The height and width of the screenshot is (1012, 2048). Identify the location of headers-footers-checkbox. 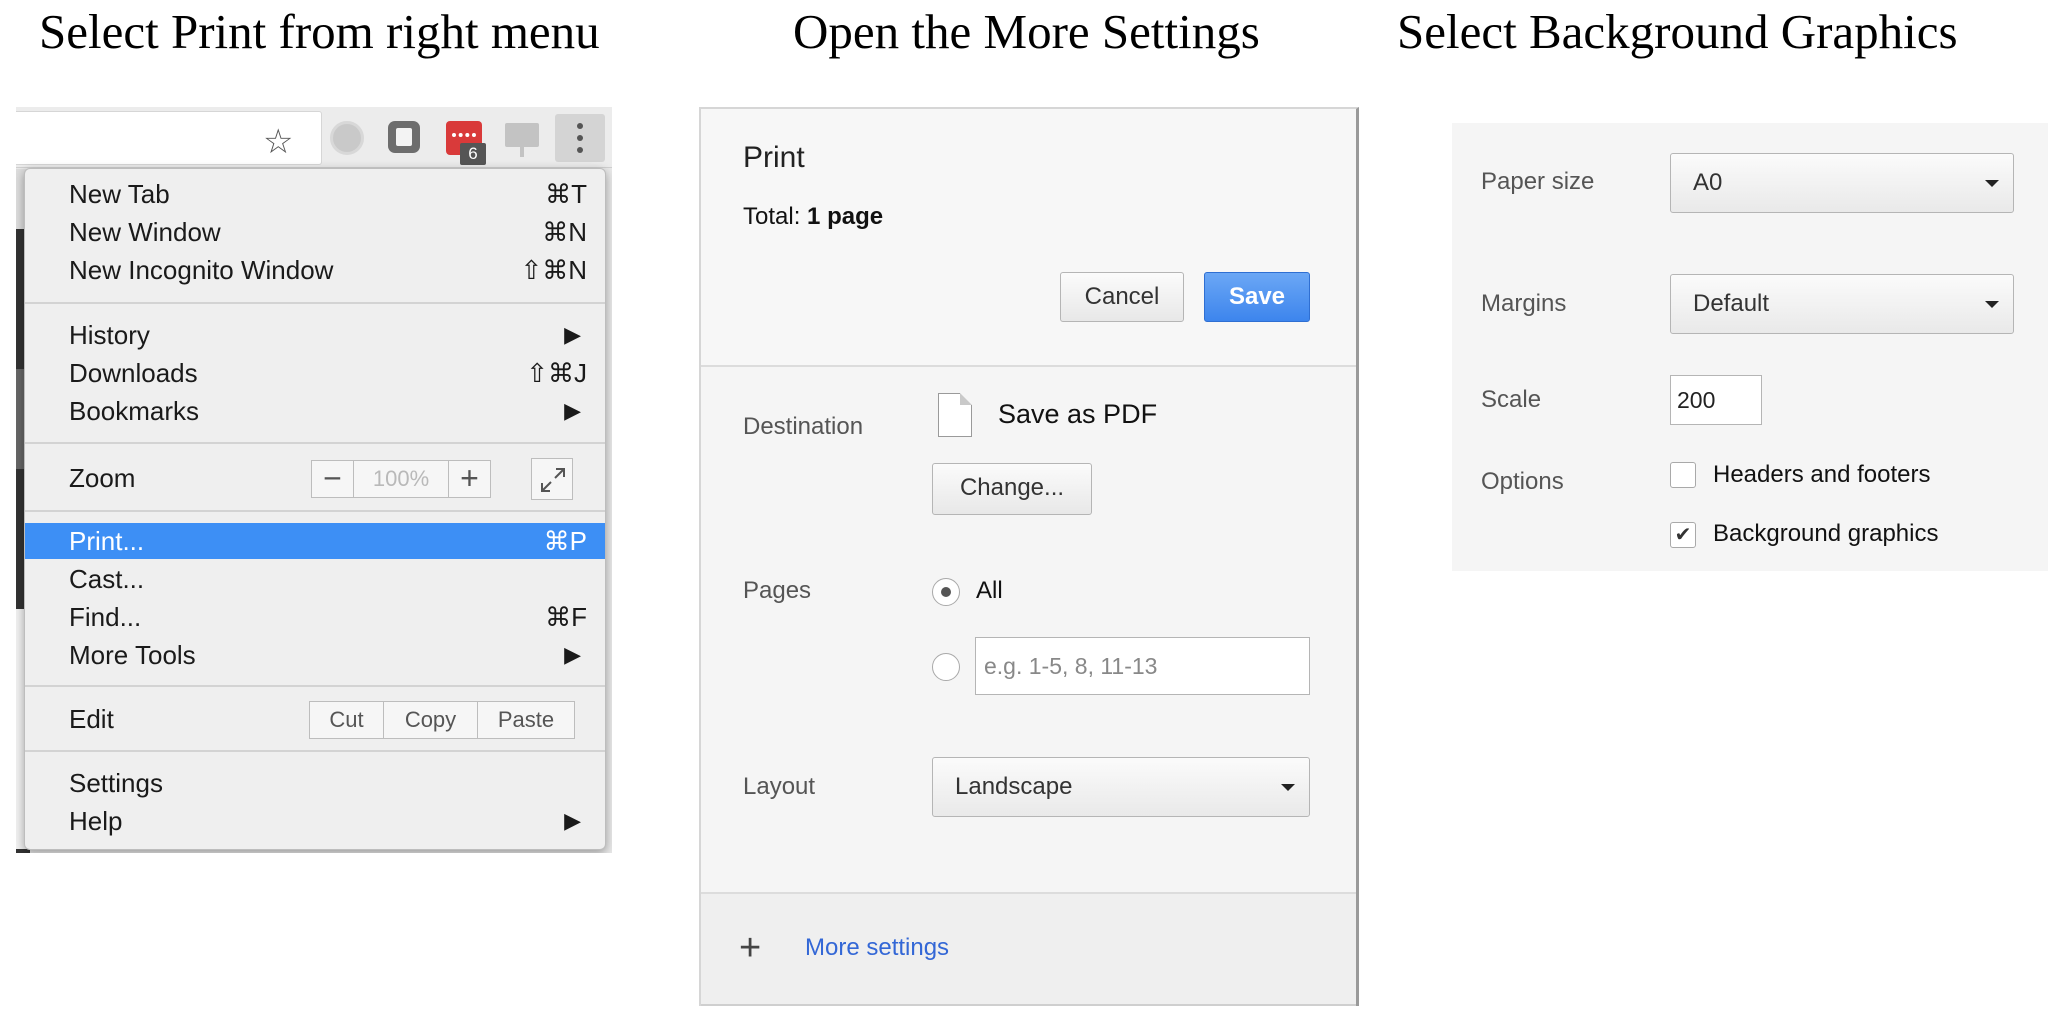
(1683, 475).